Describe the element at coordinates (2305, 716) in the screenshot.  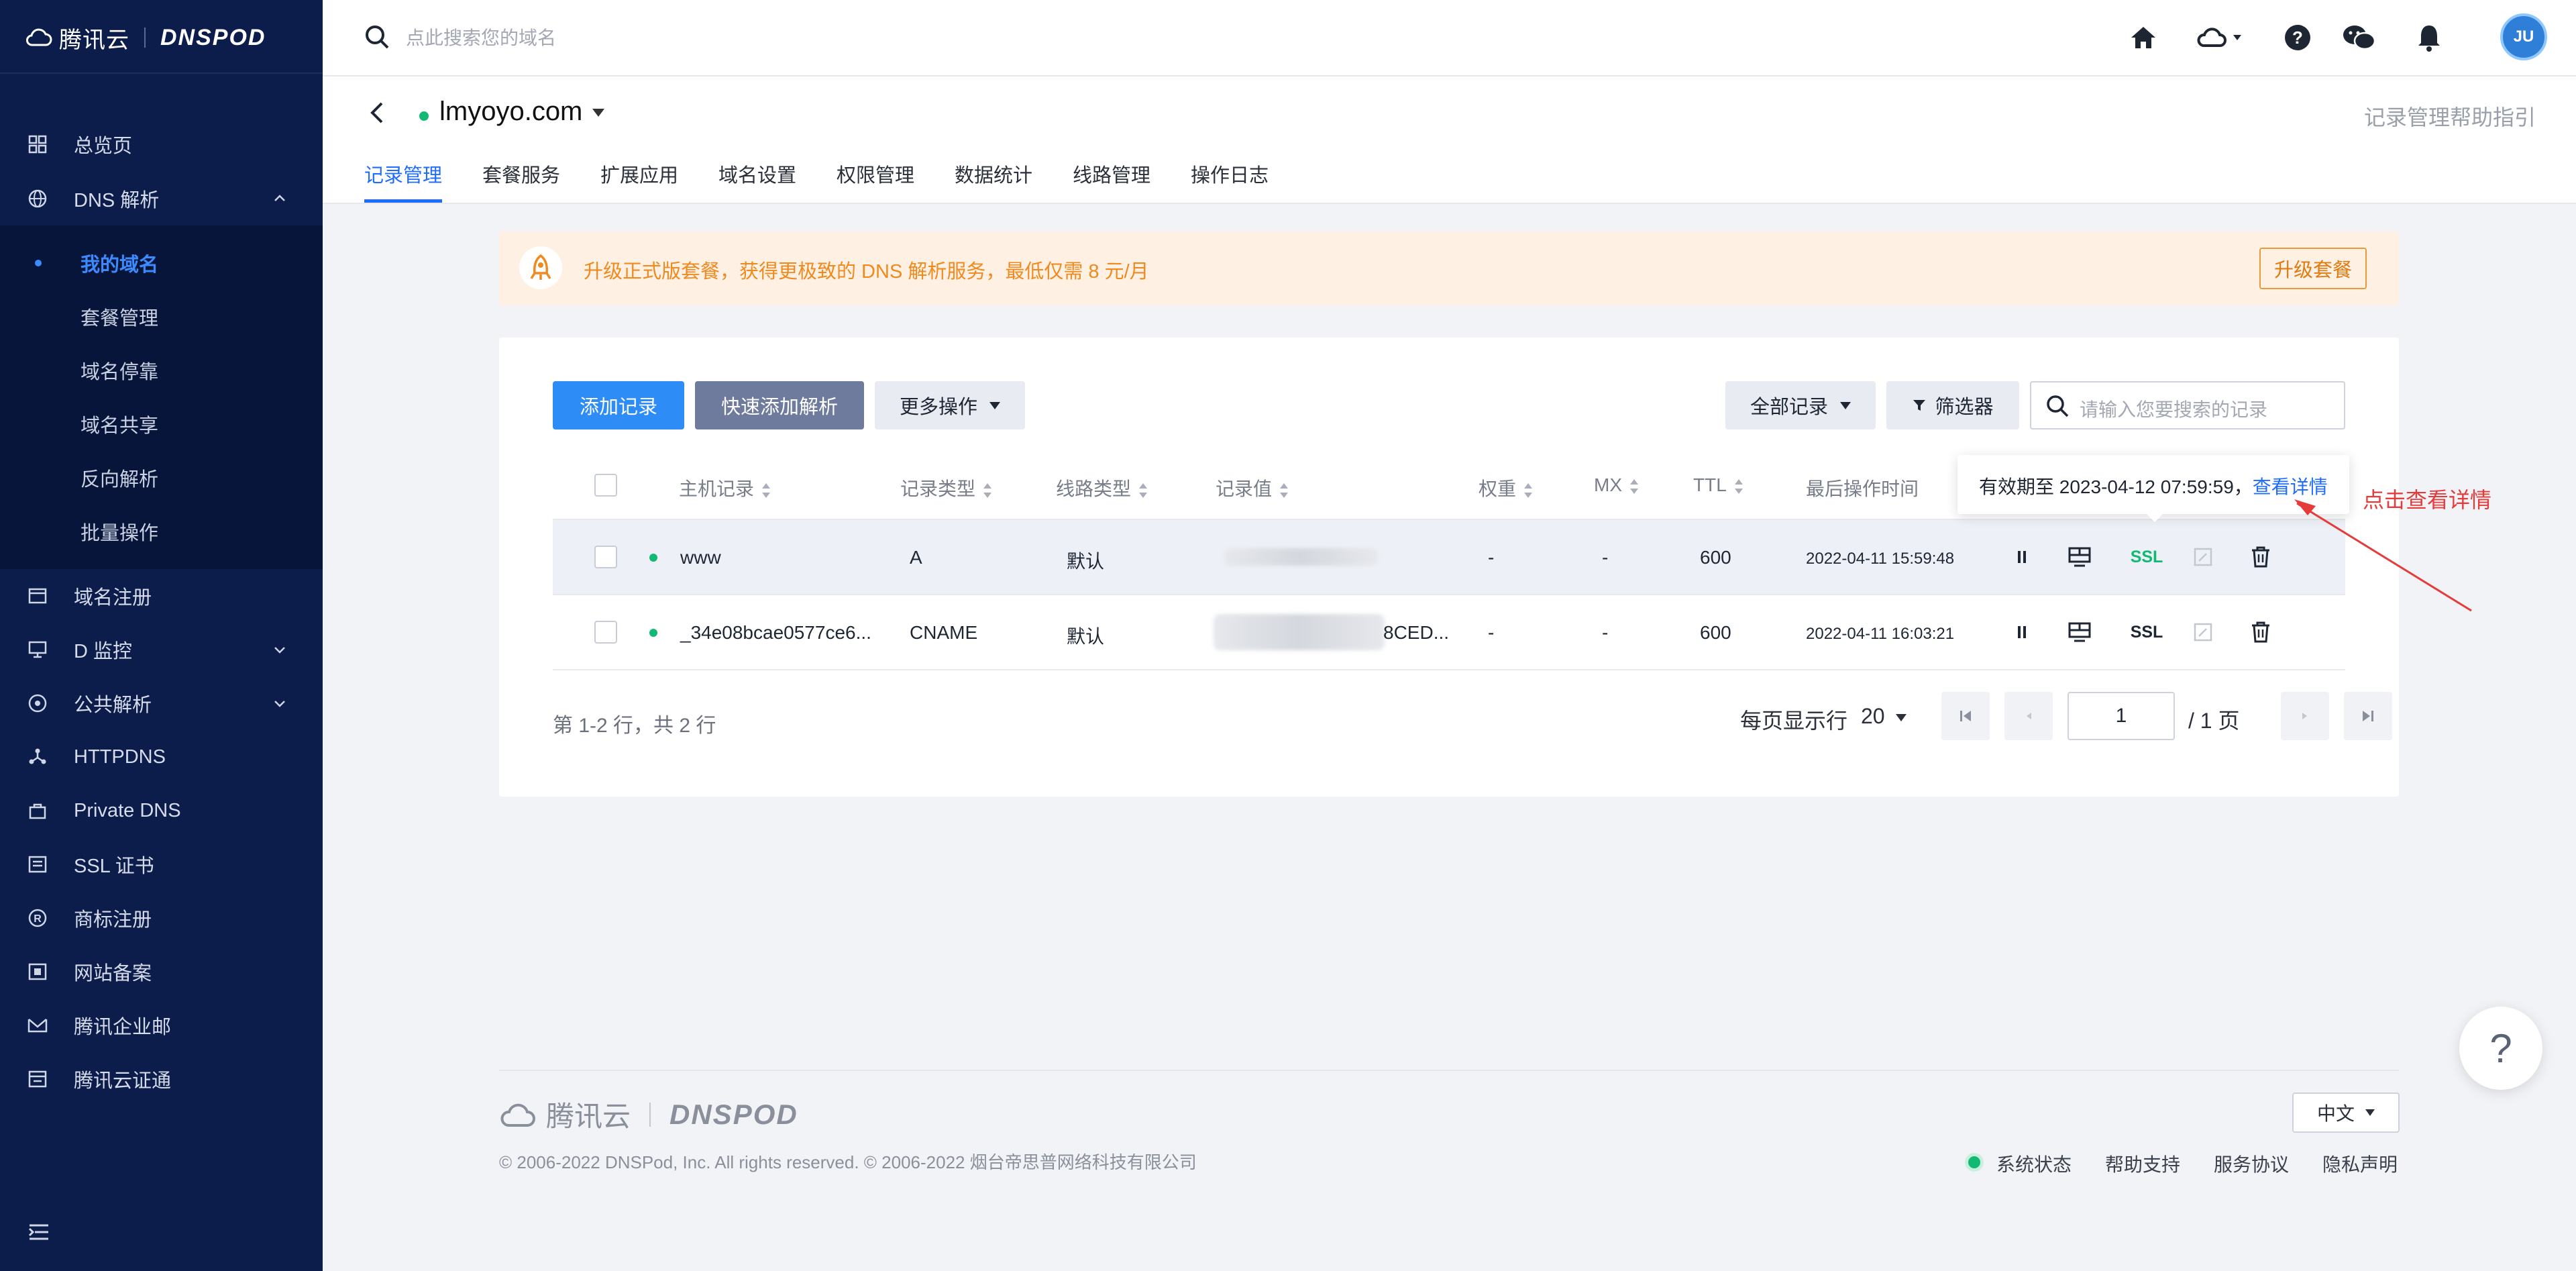
I see `next-page-button` at that location.